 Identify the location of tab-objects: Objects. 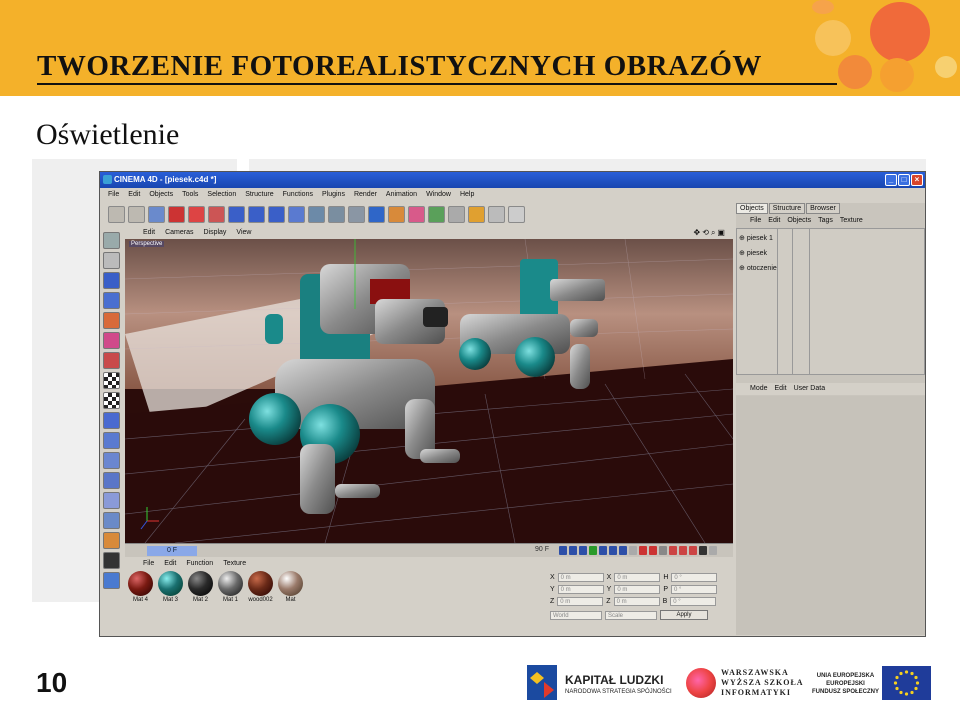
(752, 208).